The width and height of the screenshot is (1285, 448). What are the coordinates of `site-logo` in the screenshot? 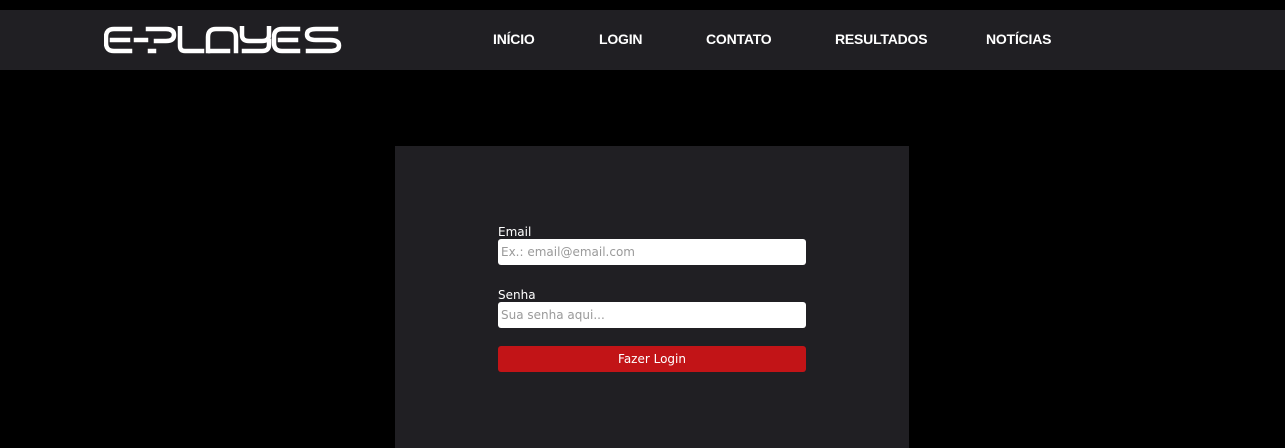 It's located at (223, 40).